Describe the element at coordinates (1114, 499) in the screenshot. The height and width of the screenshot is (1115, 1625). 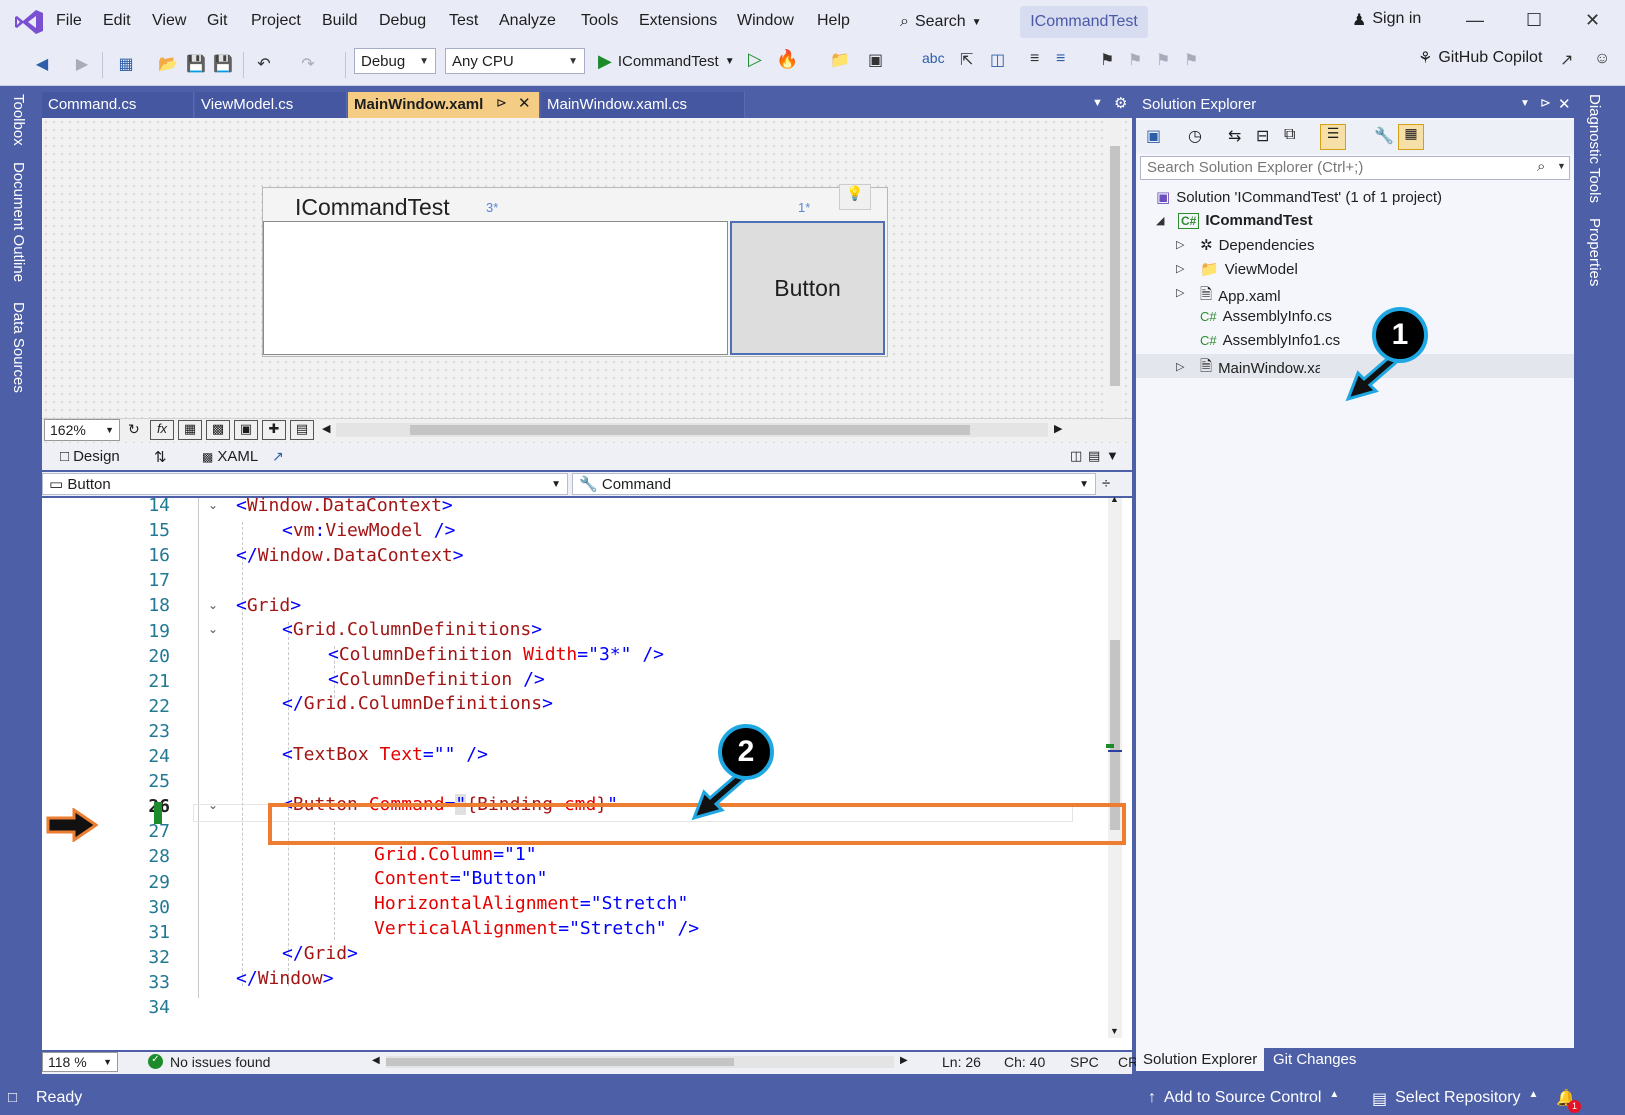
I see `scroll-up-icon: ▲` at that location.